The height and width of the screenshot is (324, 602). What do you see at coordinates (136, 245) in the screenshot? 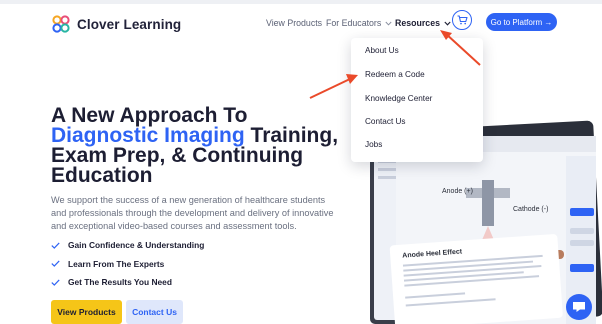
I see `benefit-text: Gain Confidence & Understanding` at bounding box center [136, 245].